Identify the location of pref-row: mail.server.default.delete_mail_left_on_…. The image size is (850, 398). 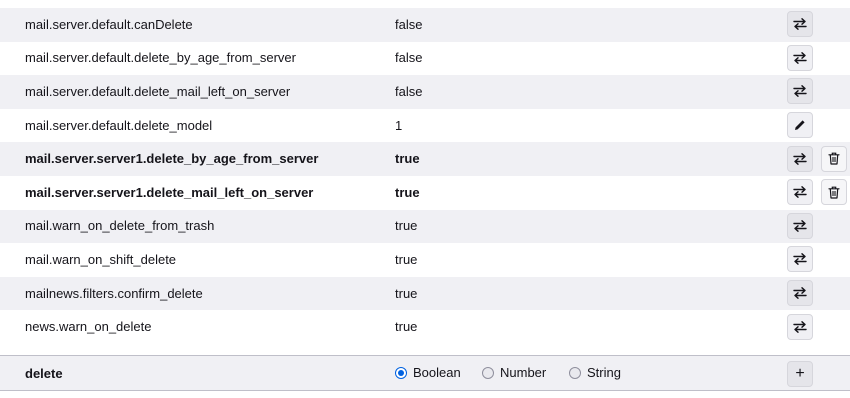
(425, 92).